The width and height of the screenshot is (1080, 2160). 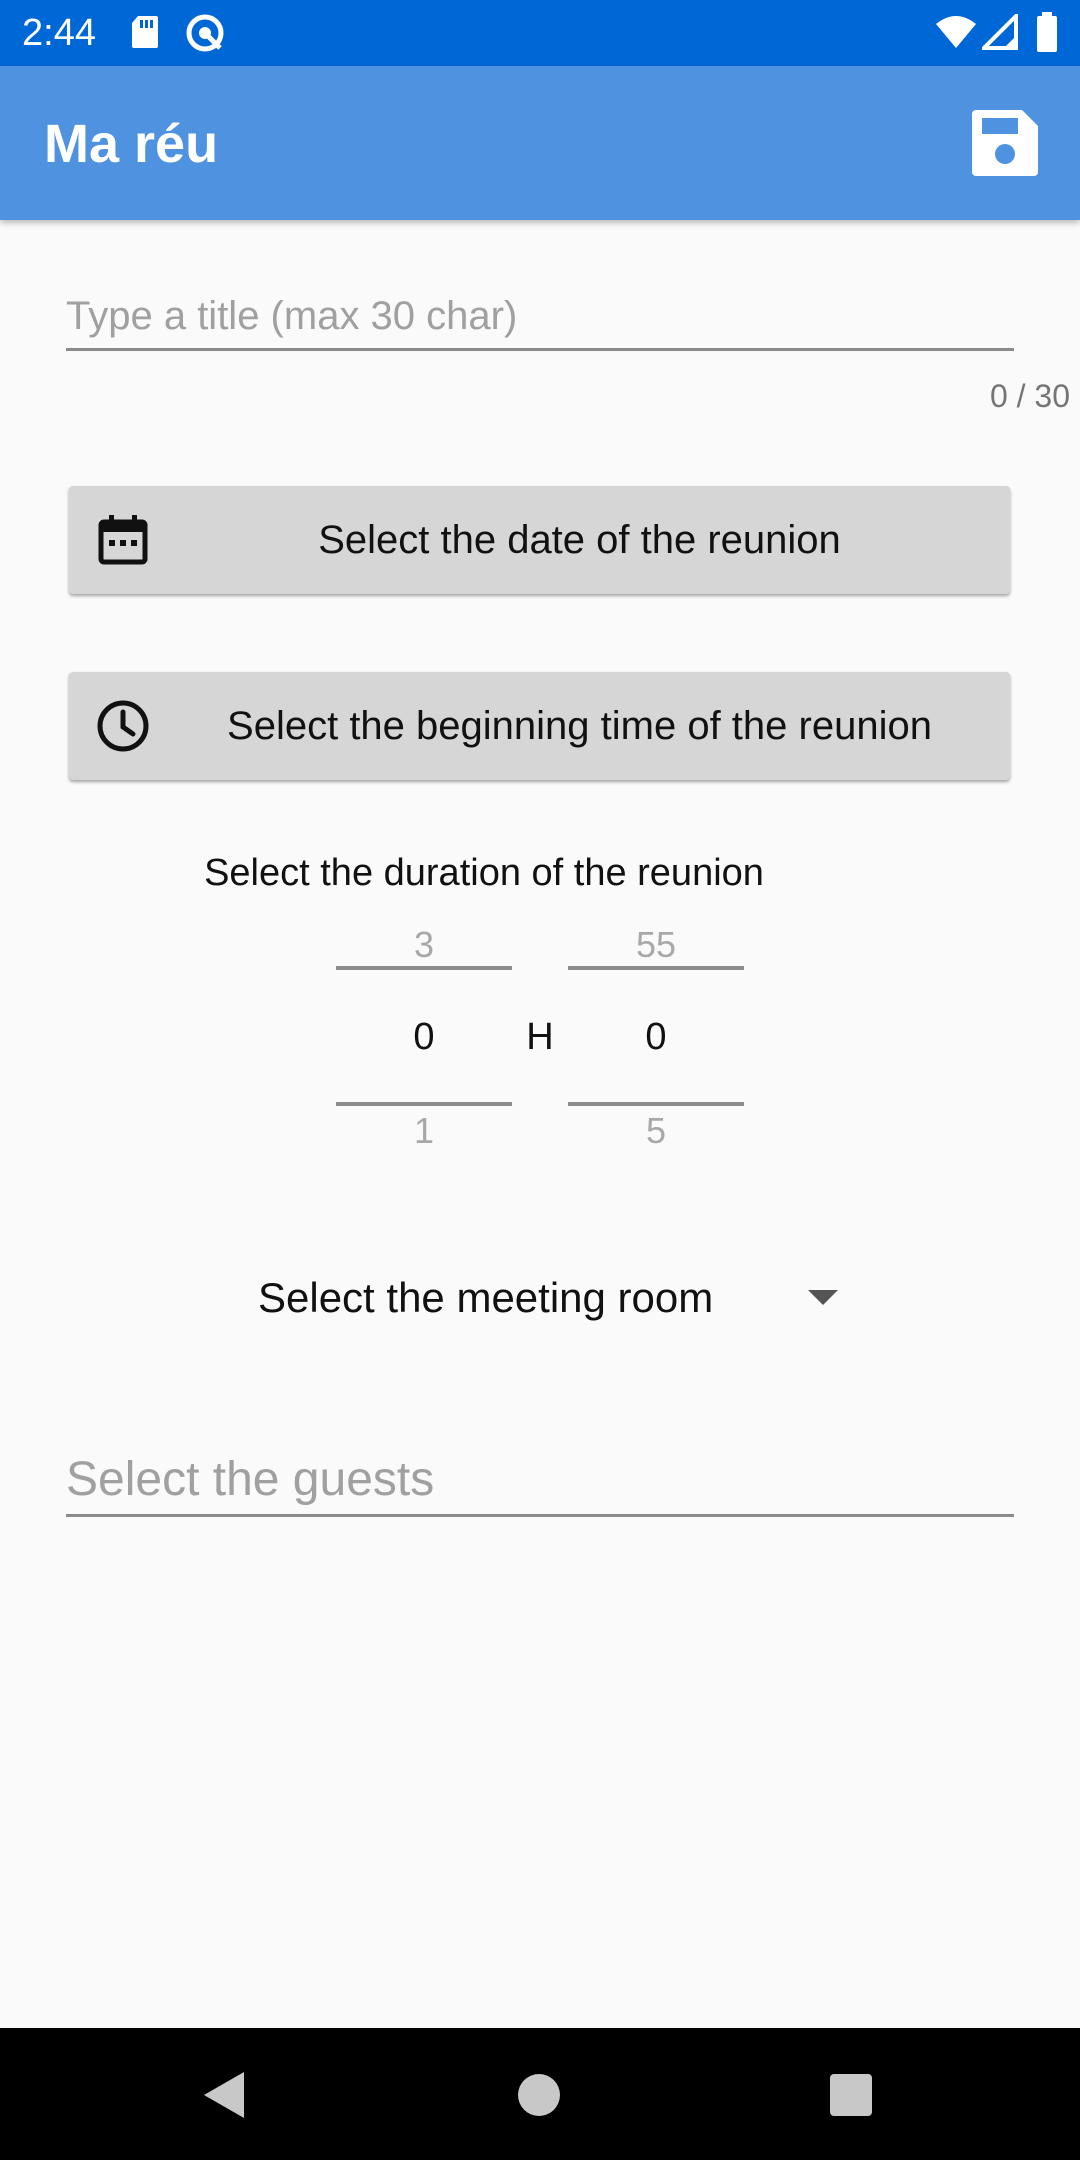 I want to click on status-time: 2:44, so click(x=59, y=33).